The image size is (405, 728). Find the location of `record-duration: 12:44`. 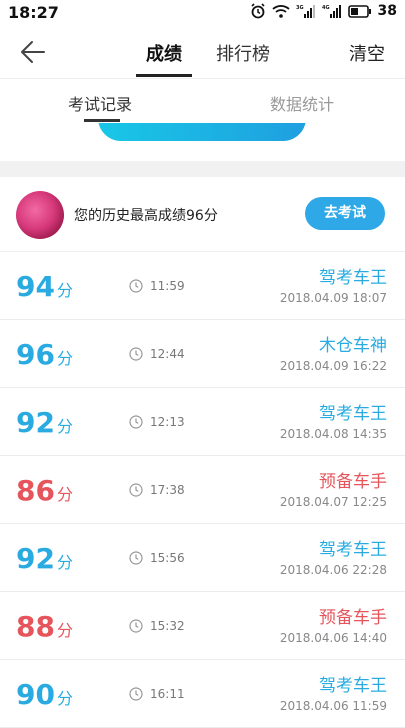

record-duration: 12:44 is located at coordinates (167, 354).